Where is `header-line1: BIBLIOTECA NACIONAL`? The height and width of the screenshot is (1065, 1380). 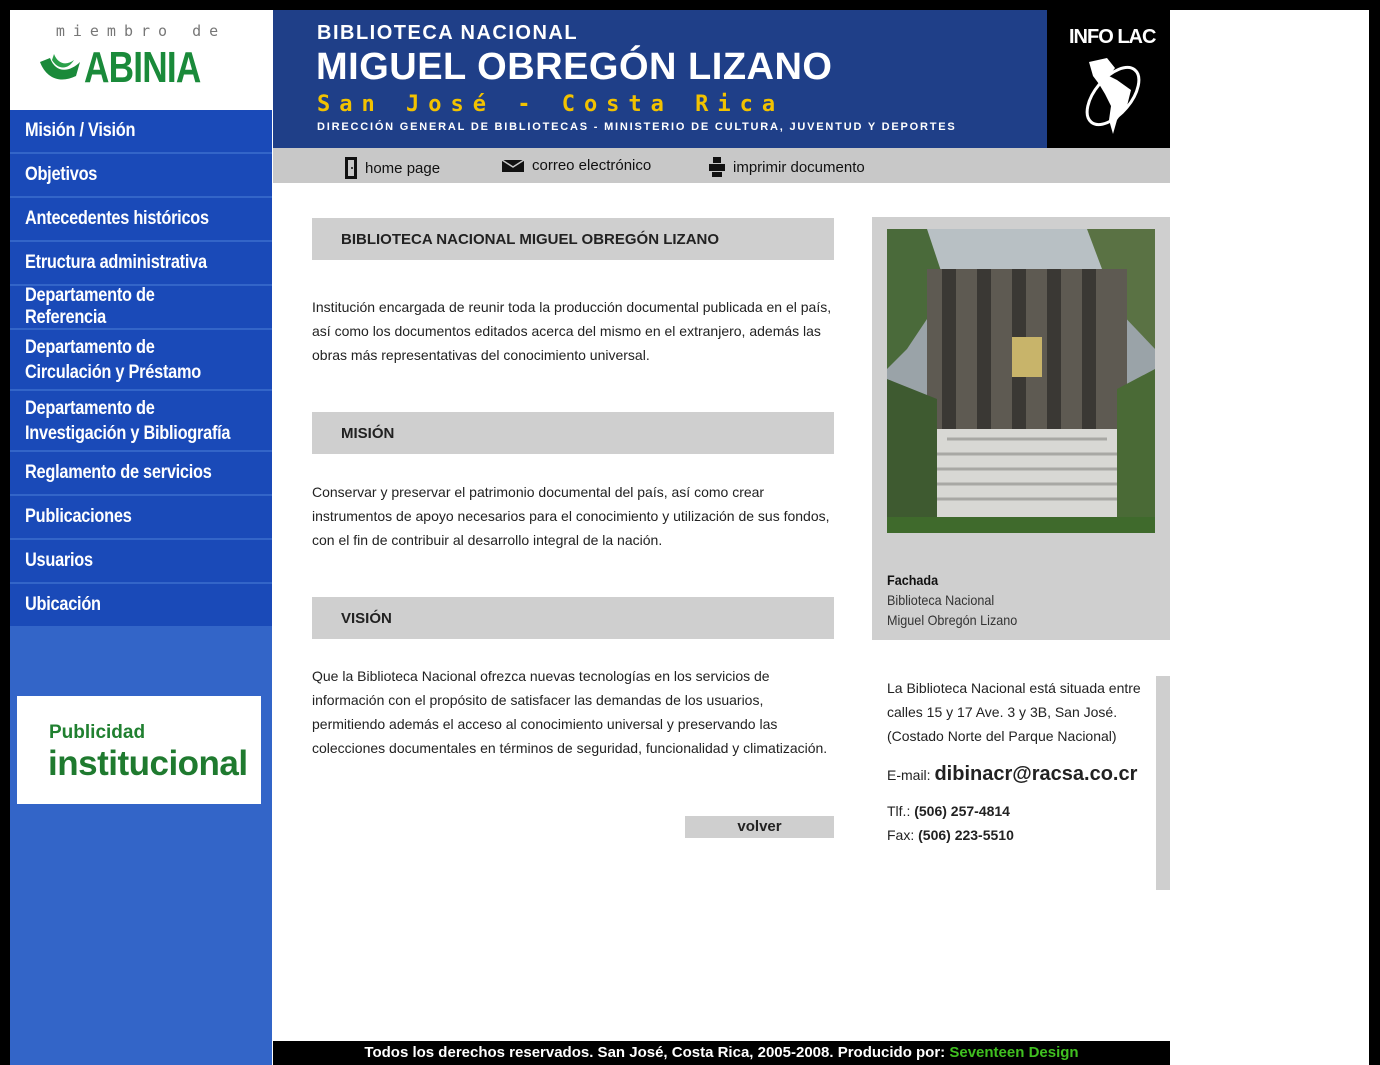
header-line1: BIBLIOTECA NACIONAL is located at coordinates (448, 33).